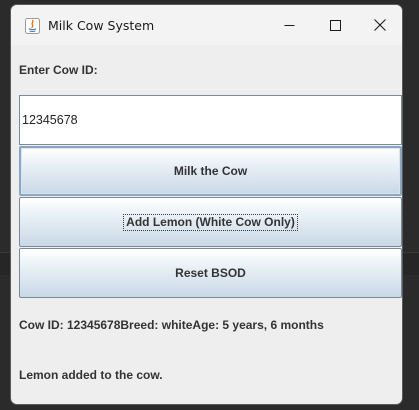 The image size is (419, 410). I want to click on maximize-icon, so click(335, 25).